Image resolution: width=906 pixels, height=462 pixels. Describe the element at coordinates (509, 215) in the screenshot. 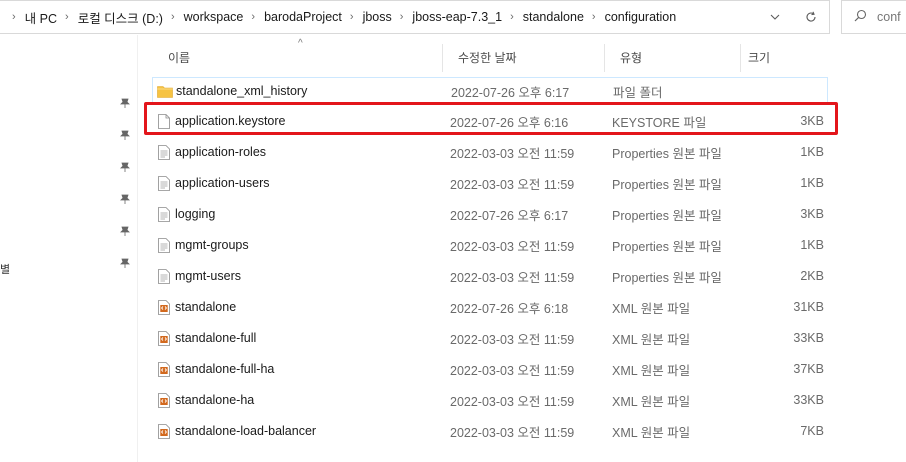

I see `file-modified-date: 2022-07-26 오후 6:17` at that location.